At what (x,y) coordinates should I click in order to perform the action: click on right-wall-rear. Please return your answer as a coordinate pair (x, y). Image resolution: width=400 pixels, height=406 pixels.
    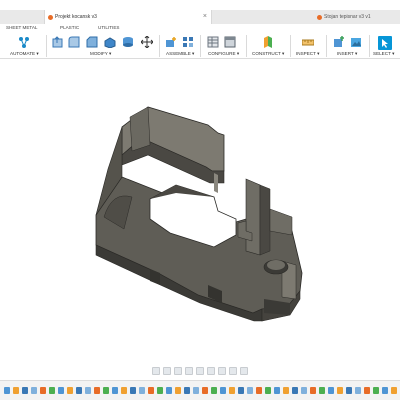
    Looking at the image, I should click on (253, 217).